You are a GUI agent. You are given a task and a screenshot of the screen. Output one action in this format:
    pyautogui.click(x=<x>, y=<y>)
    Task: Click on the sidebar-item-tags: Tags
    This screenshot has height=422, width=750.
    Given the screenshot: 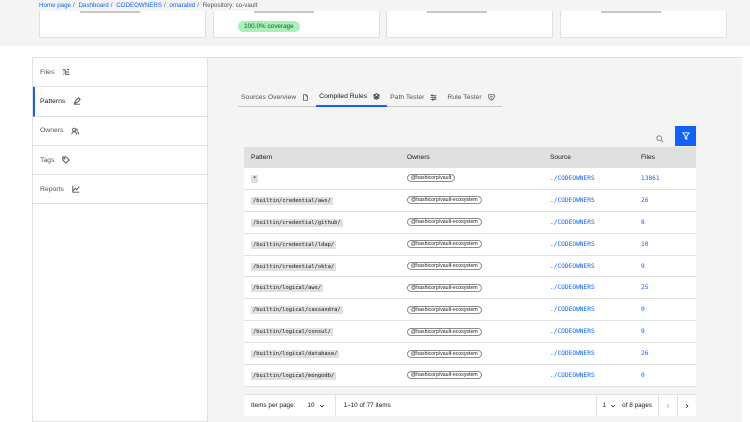 What is the action you would take?
    pyautogui.click(x=120, y=161)
    